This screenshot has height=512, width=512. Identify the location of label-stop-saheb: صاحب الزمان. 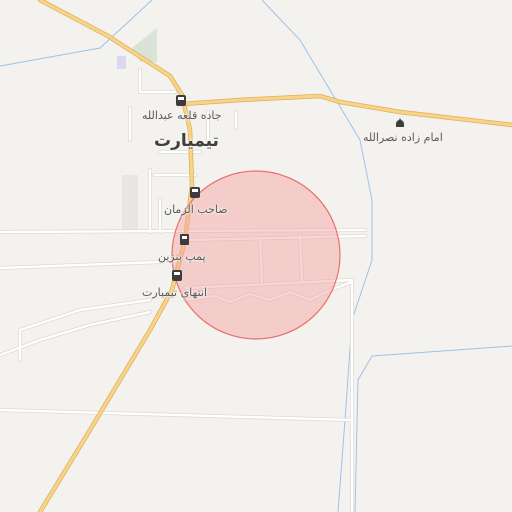
(196, 209).